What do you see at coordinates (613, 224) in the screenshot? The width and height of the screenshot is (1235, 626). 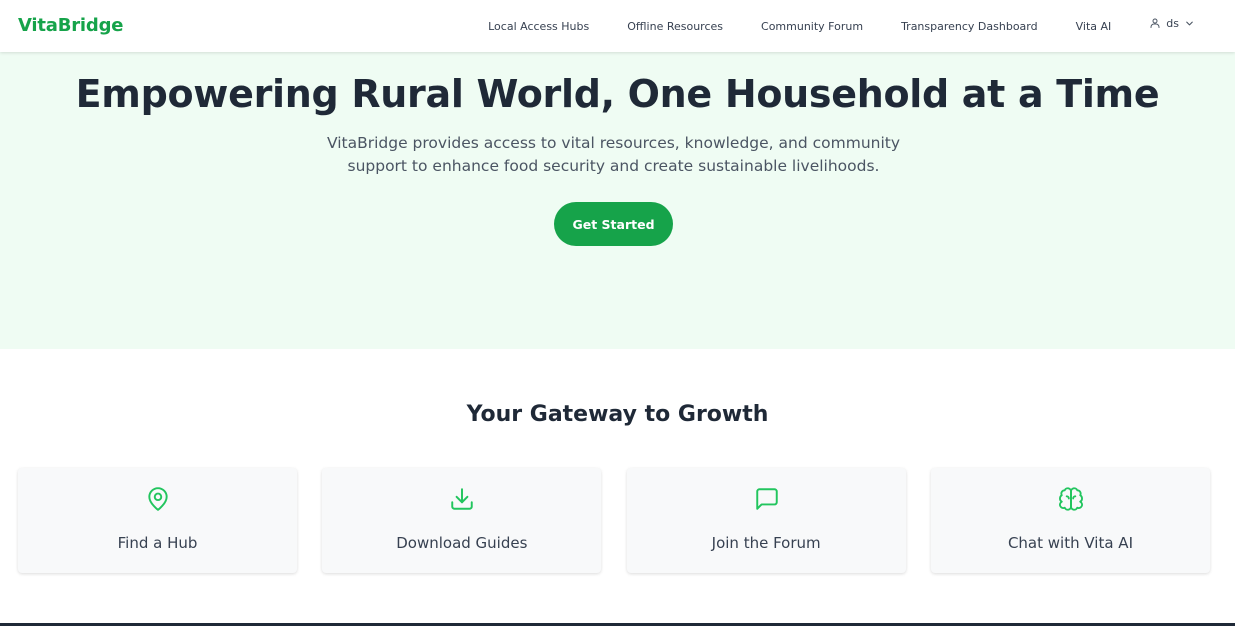 I see `get-started-button: Get Started` at bounding box center [613, 224].